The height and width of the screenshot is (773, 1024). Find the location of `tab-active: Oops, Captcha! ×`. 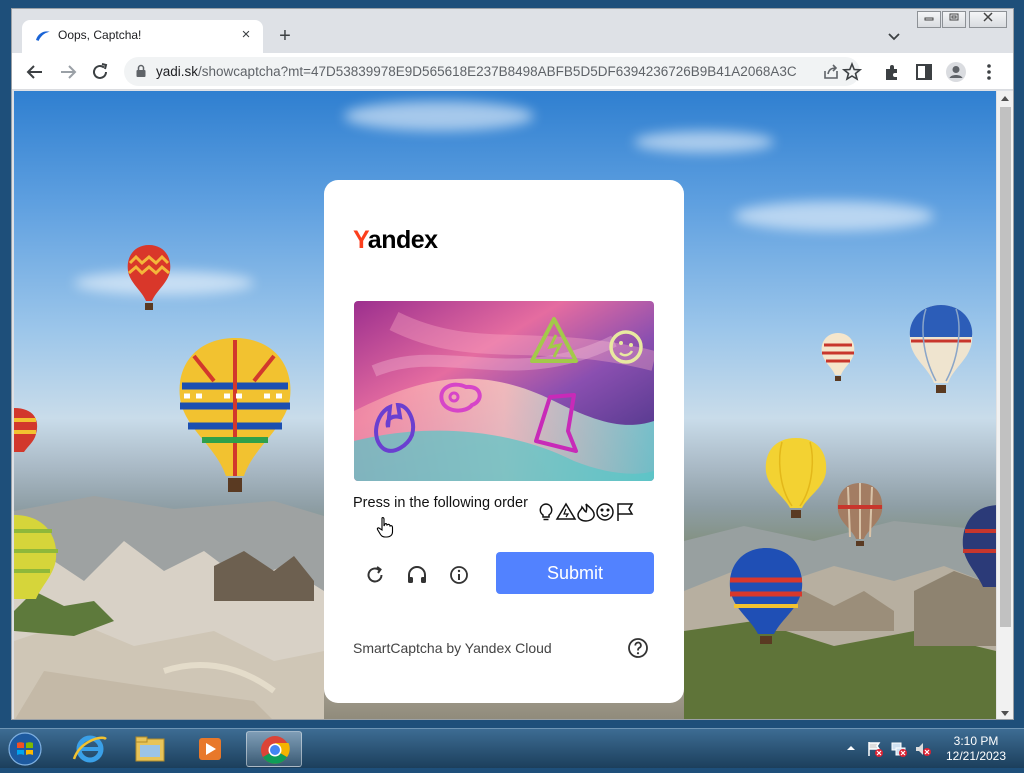

tab-active: Oops, Captcha! × is located at coordinates (142, 36).